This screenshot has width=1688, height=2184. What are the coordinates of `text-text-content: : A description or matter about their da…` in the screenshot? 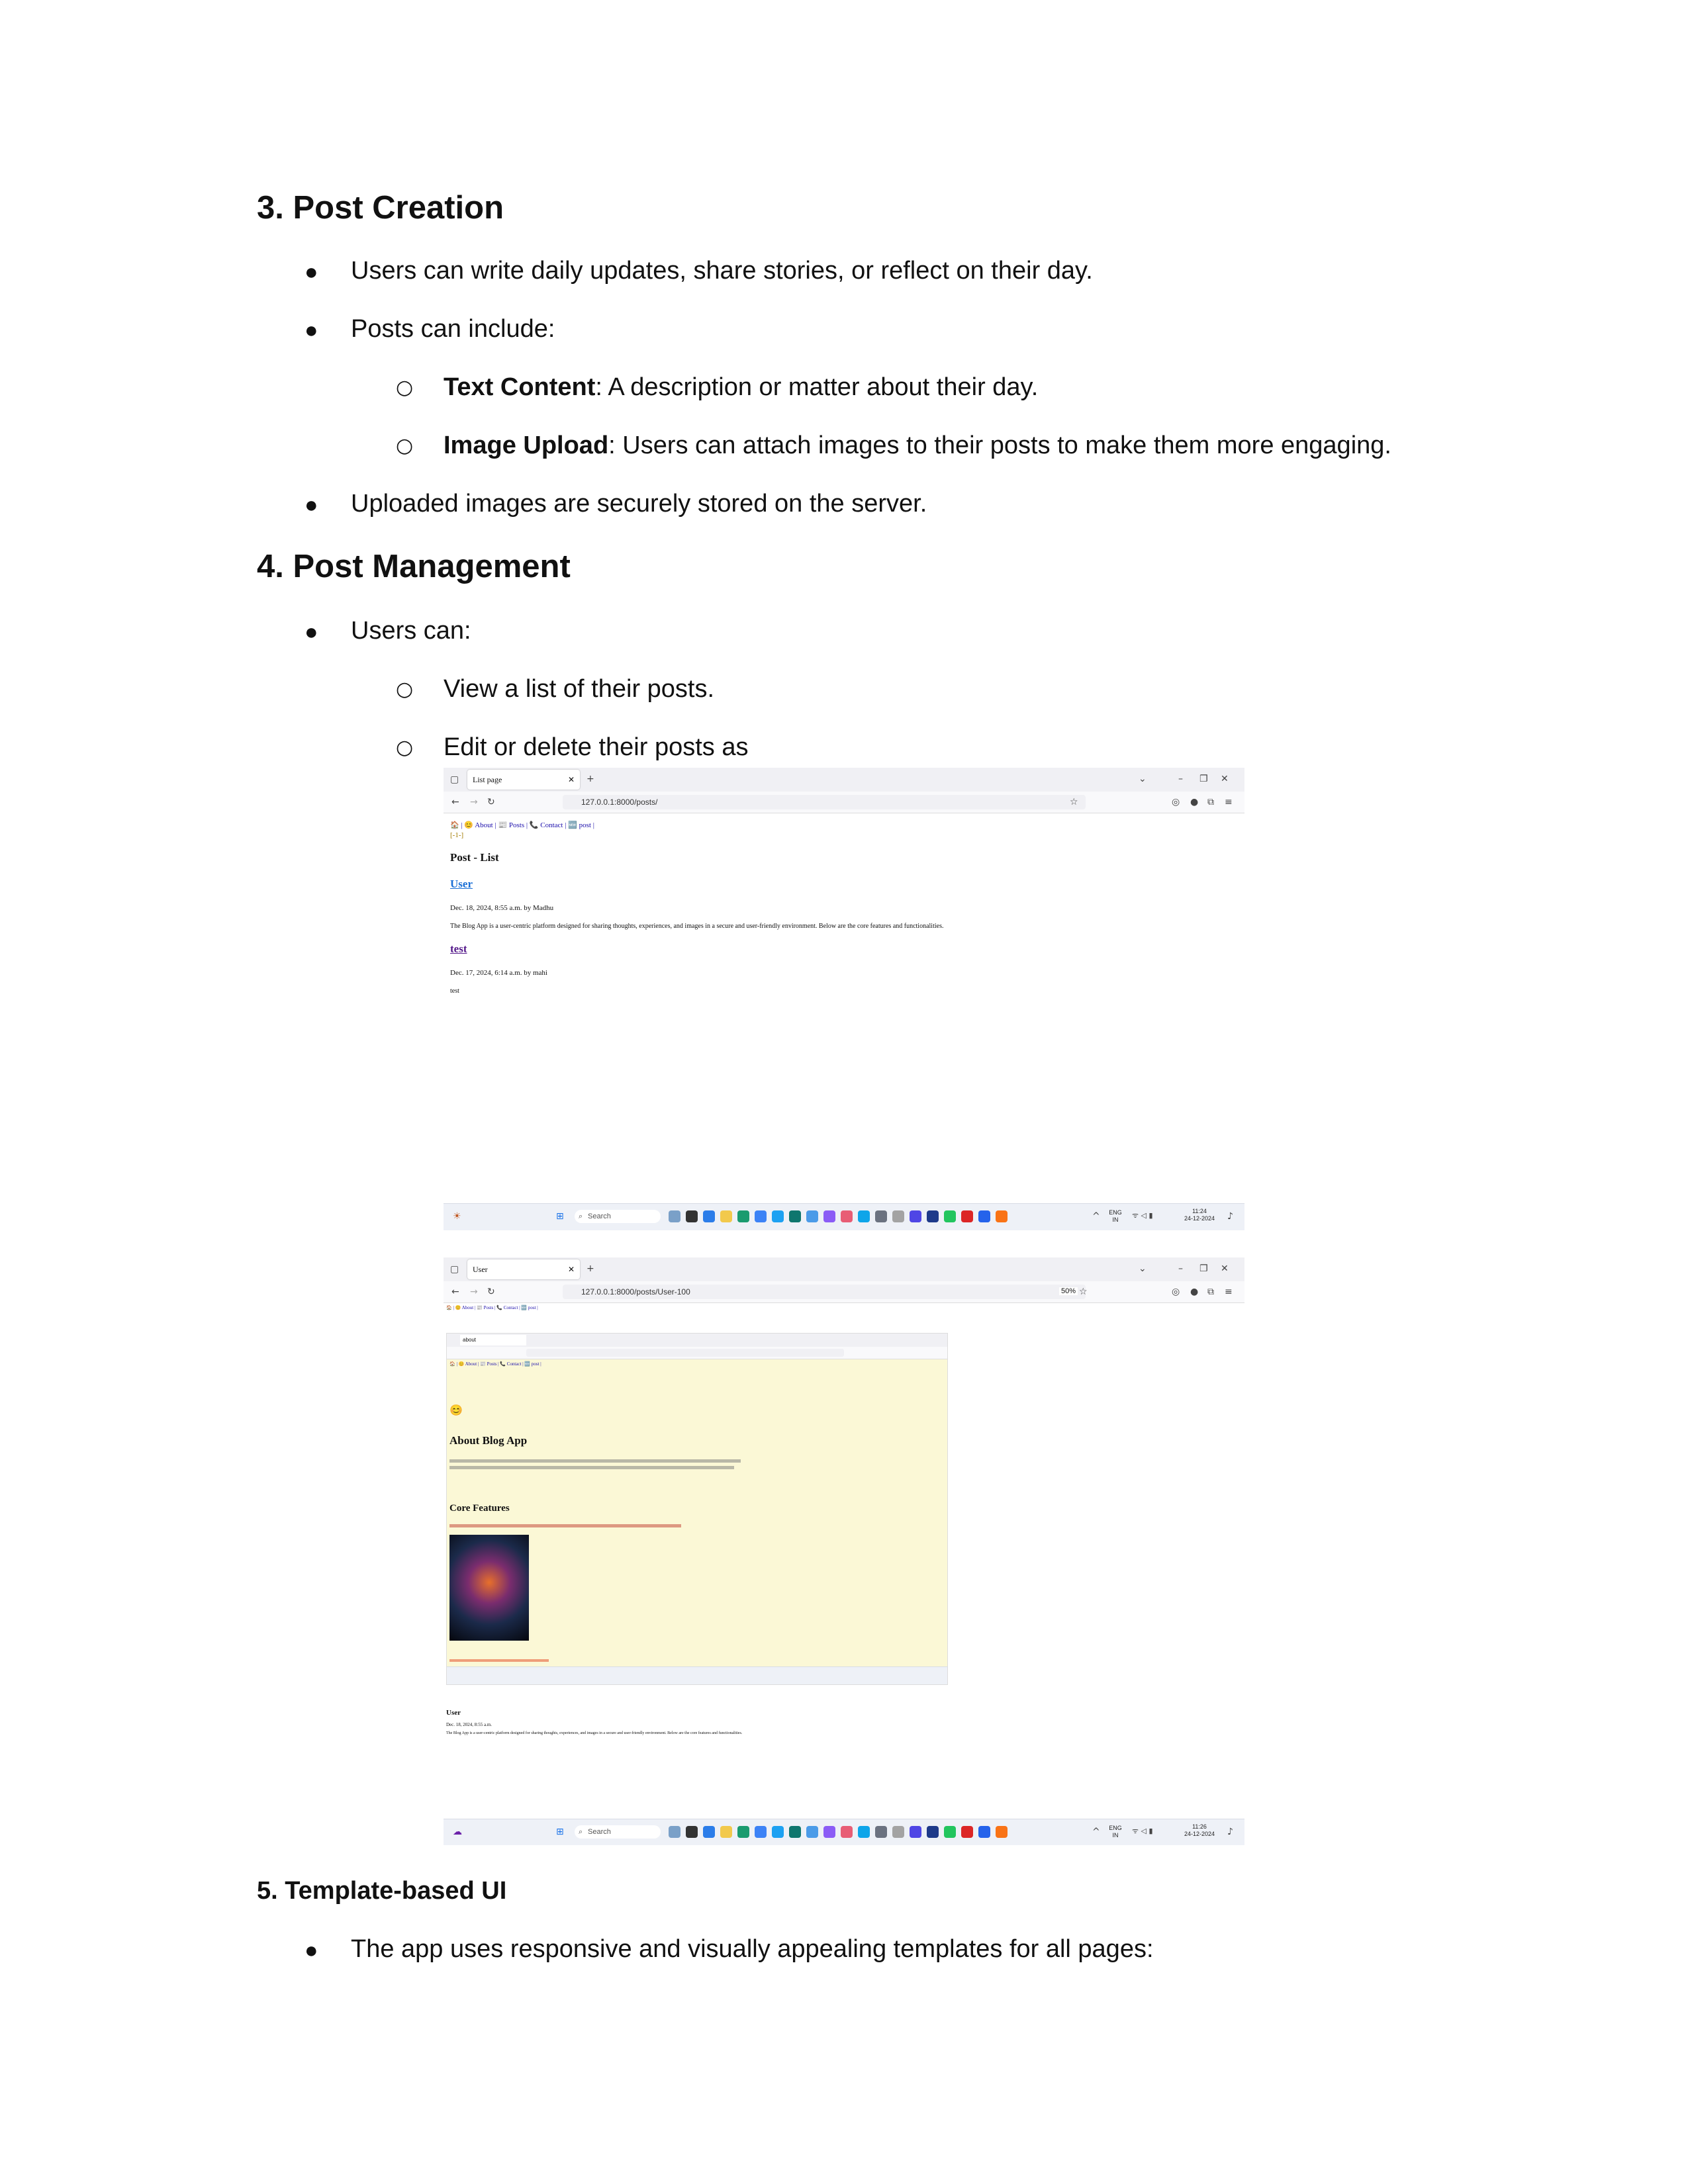 It's located at (817, 387).